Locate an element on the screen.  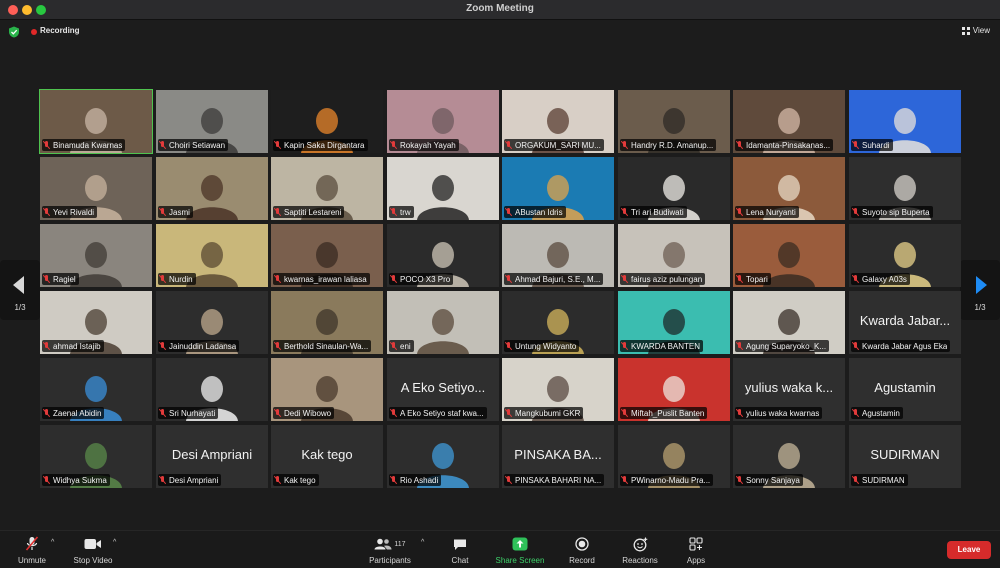
participants-count: 117 is located at coordinates (400, 544).